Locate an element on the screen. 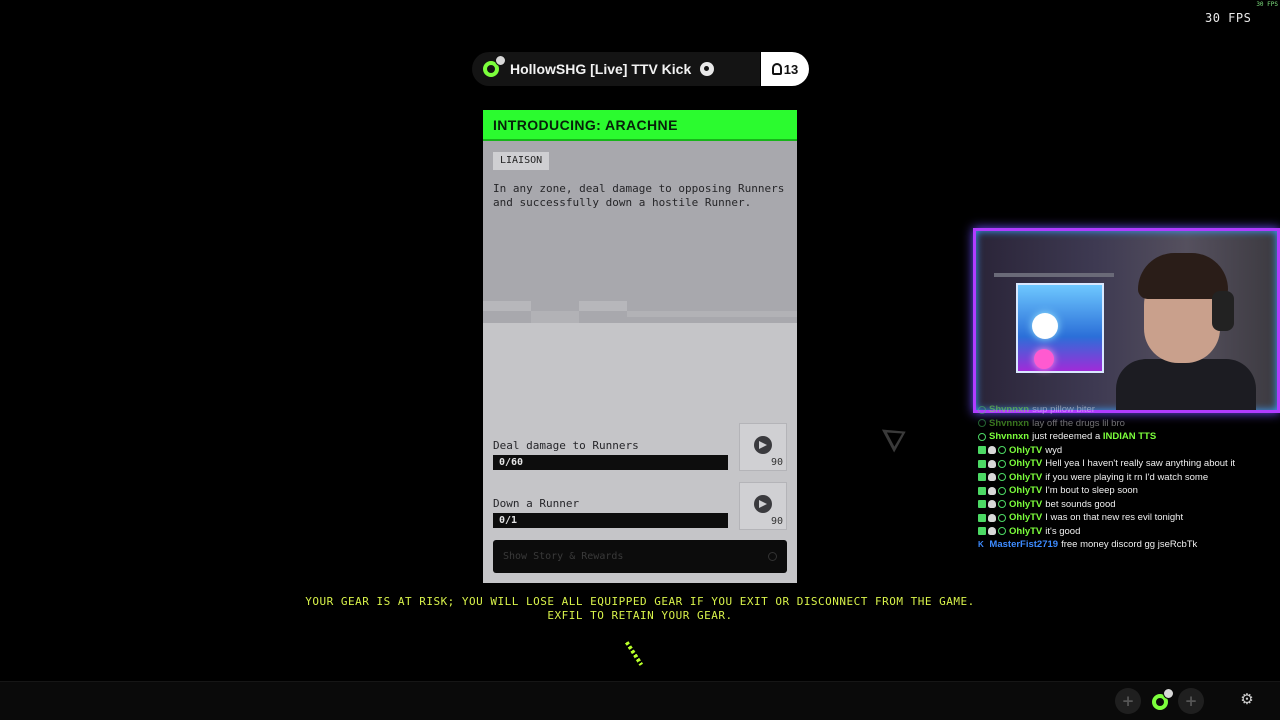  steam-icon is located at coordinates (707, 69).